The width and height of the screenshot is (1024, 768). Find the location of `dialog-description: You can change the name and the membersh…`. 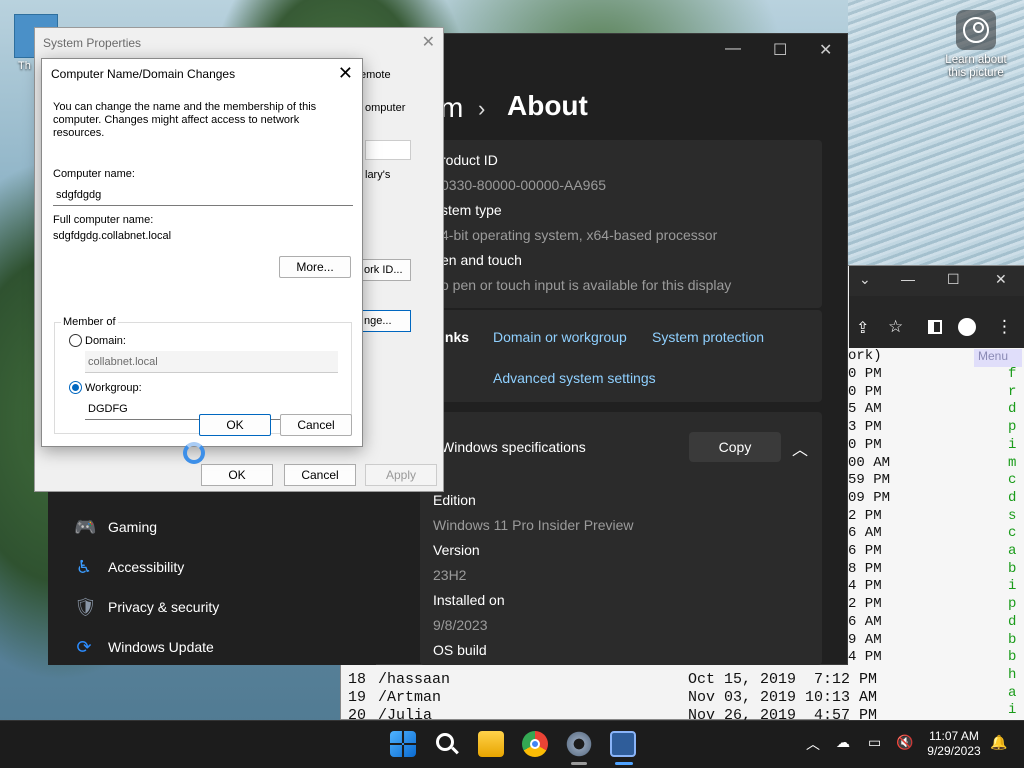

dialog-description: You can change the name and the membersh… is located at coordinates (185, 120).